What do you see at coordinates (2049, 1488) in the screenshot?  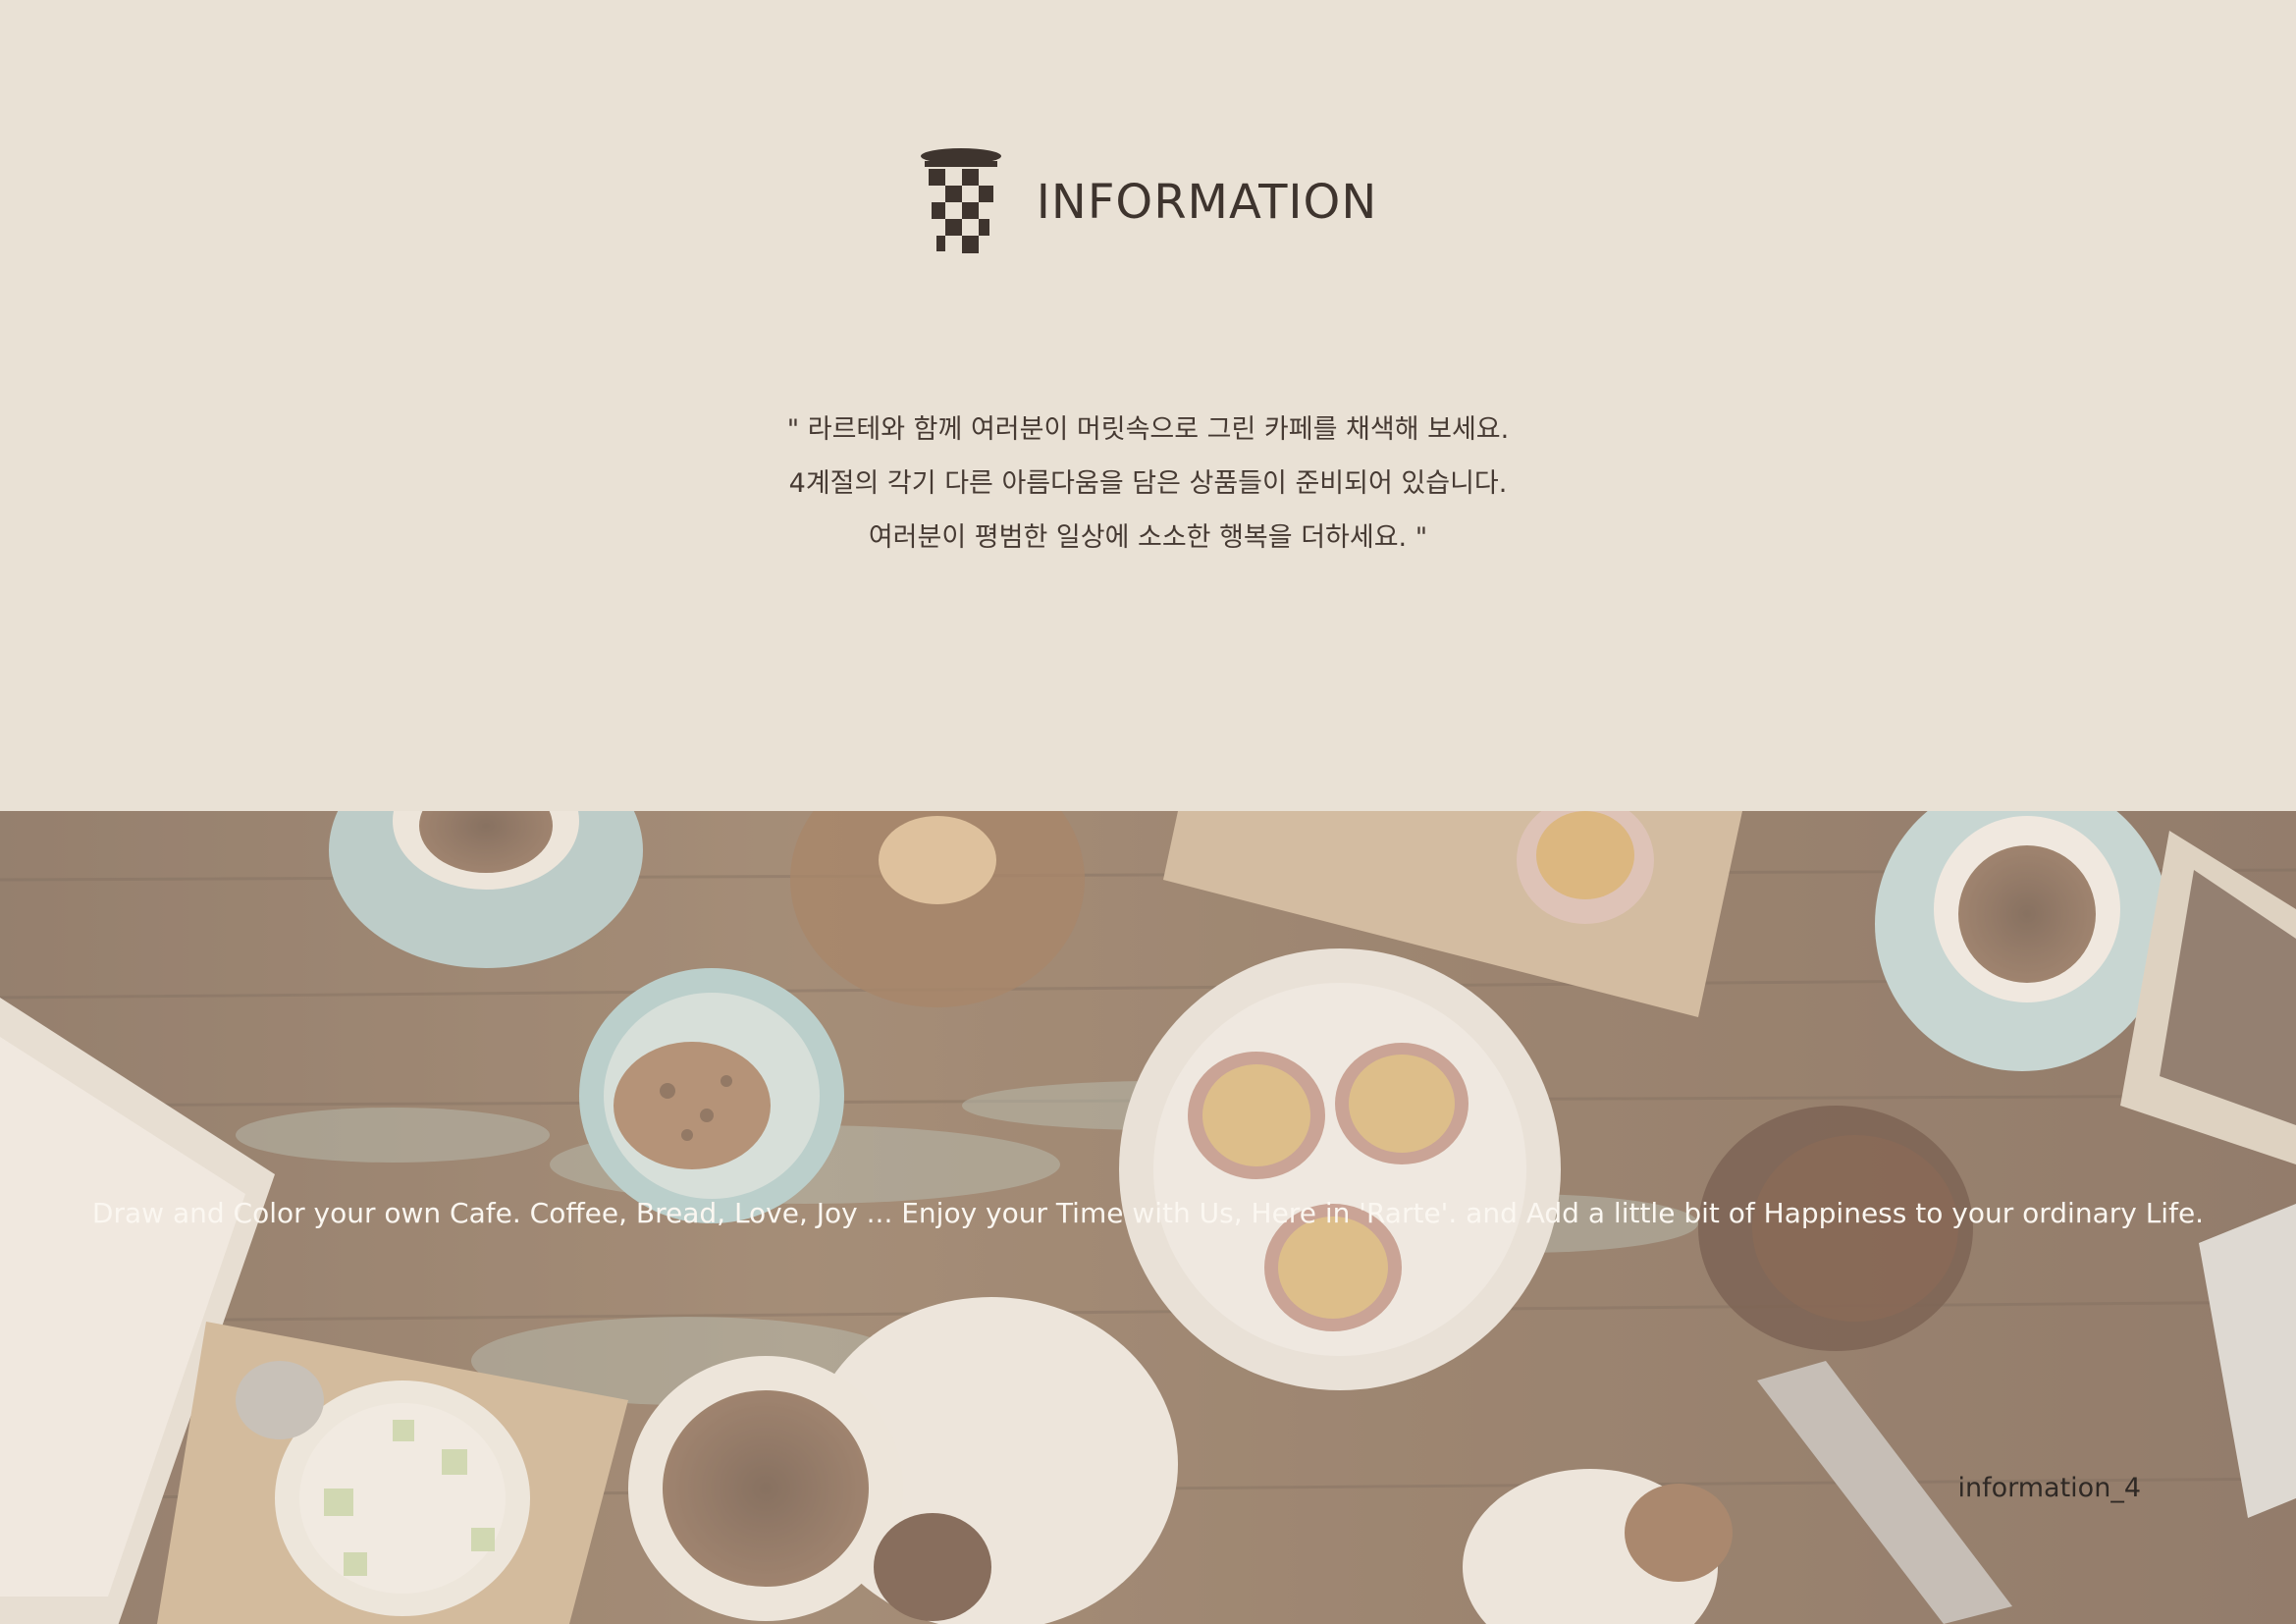 I see `page-number-label: information_4` at bounding box center [2049, 1488].